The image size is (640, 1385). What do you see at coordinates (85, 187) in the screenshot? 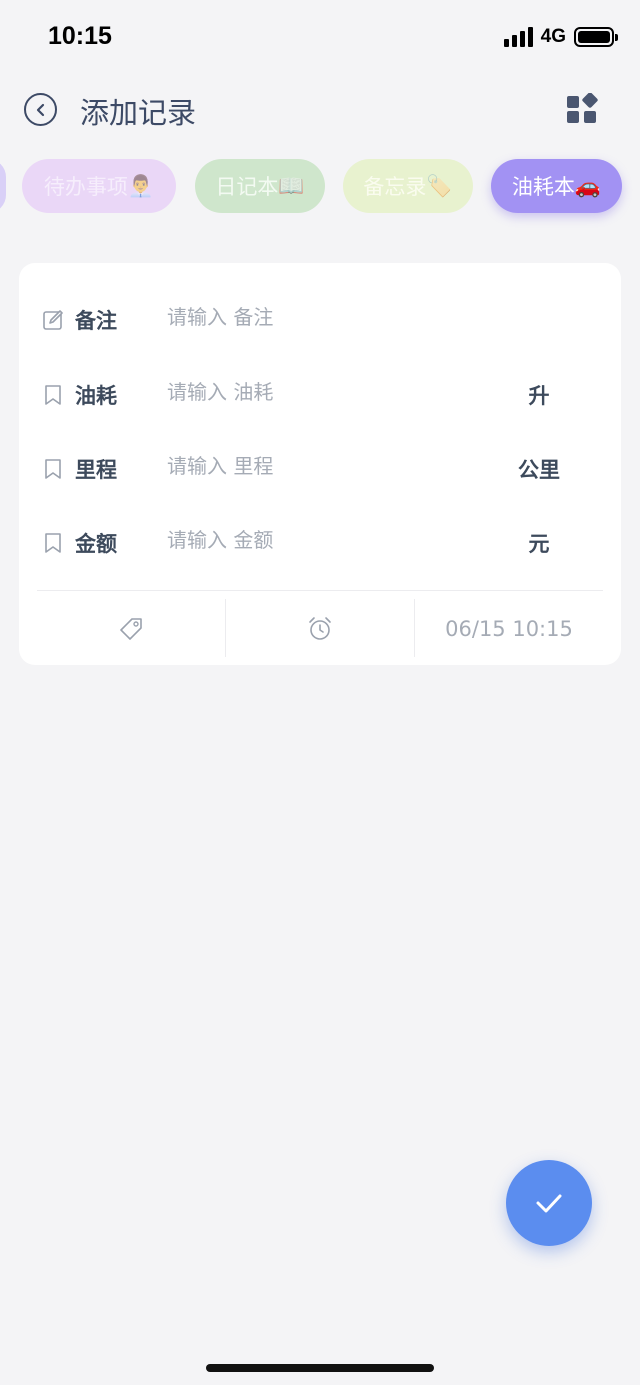
I see `chip-label: 待办事项` at bounding box center [85, 187].